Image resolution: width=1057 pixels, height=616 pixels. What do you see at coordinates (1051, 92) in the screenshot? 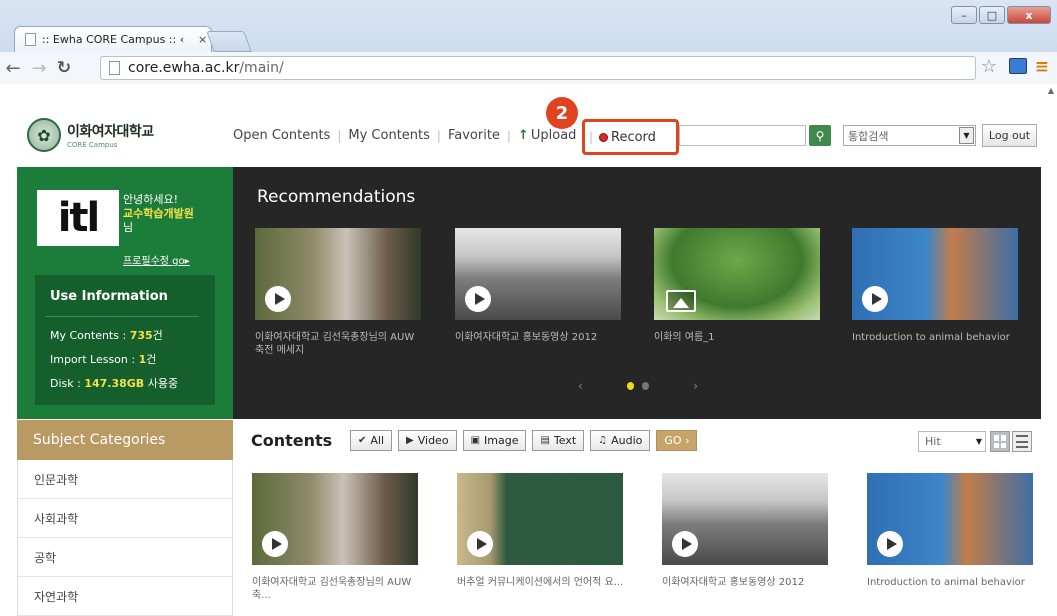
I see `scroll-up-icon: ▲` at bounding box center [1051, 92].